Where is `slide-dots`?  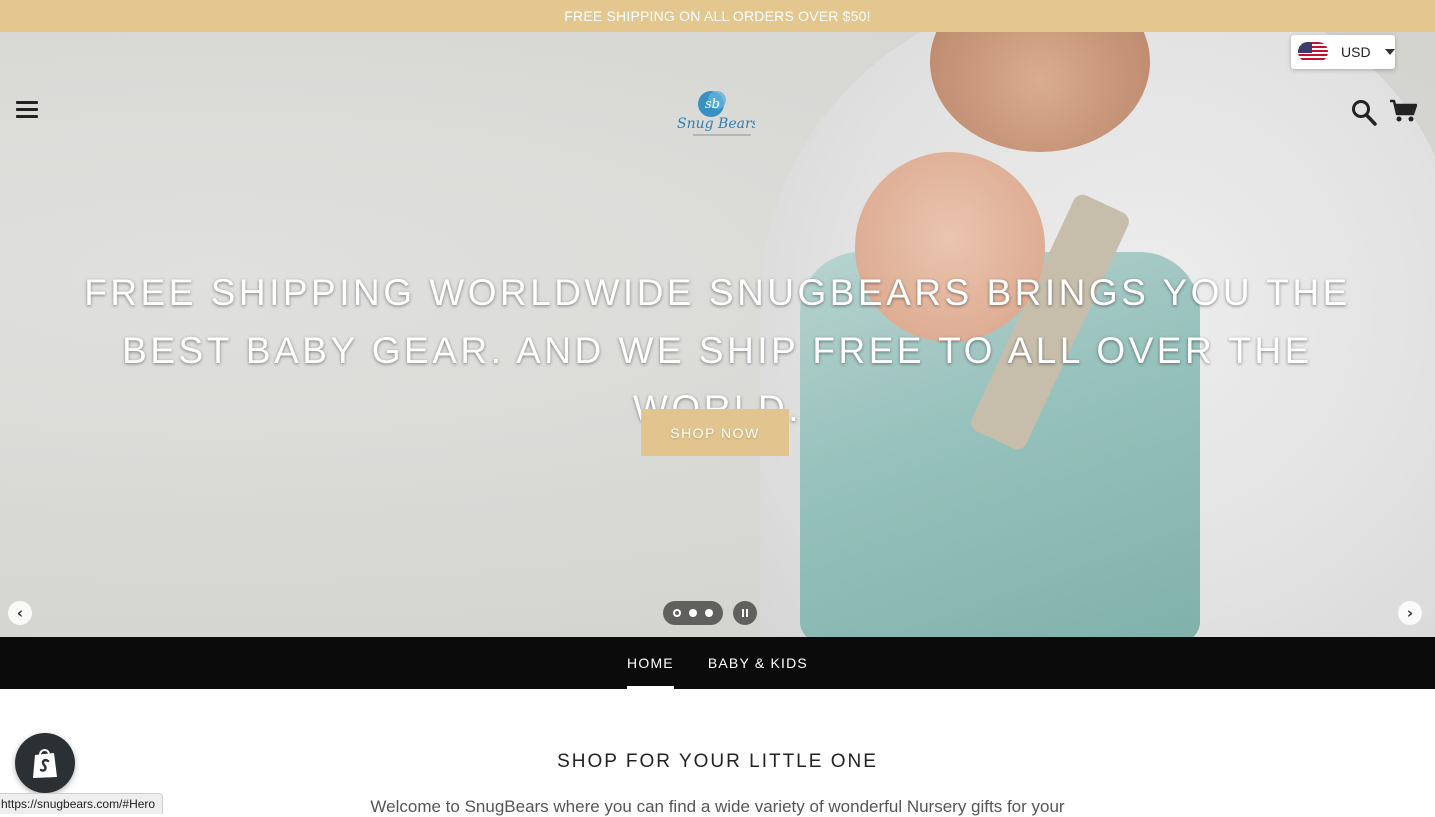 slide-dots is located at coordinates (693, 613).